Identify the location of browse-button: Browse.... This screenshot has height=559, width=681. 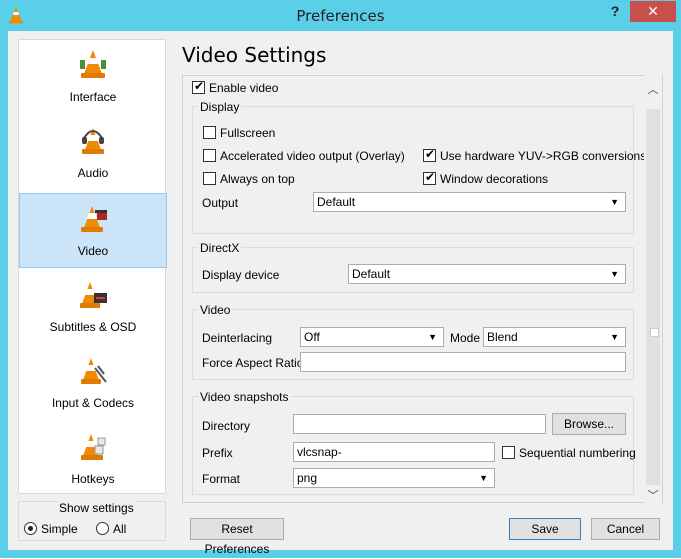
(589, 424).